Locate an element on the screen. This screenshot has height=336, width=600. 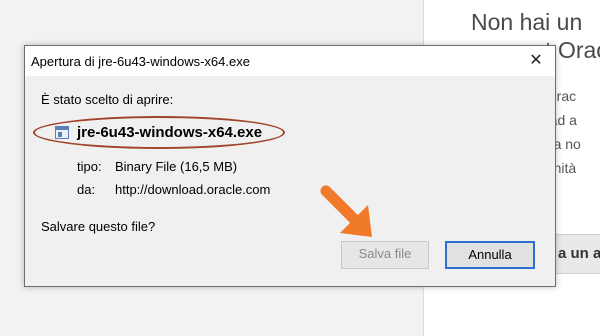
executable-file-icon is located at coordinates (62, 132).